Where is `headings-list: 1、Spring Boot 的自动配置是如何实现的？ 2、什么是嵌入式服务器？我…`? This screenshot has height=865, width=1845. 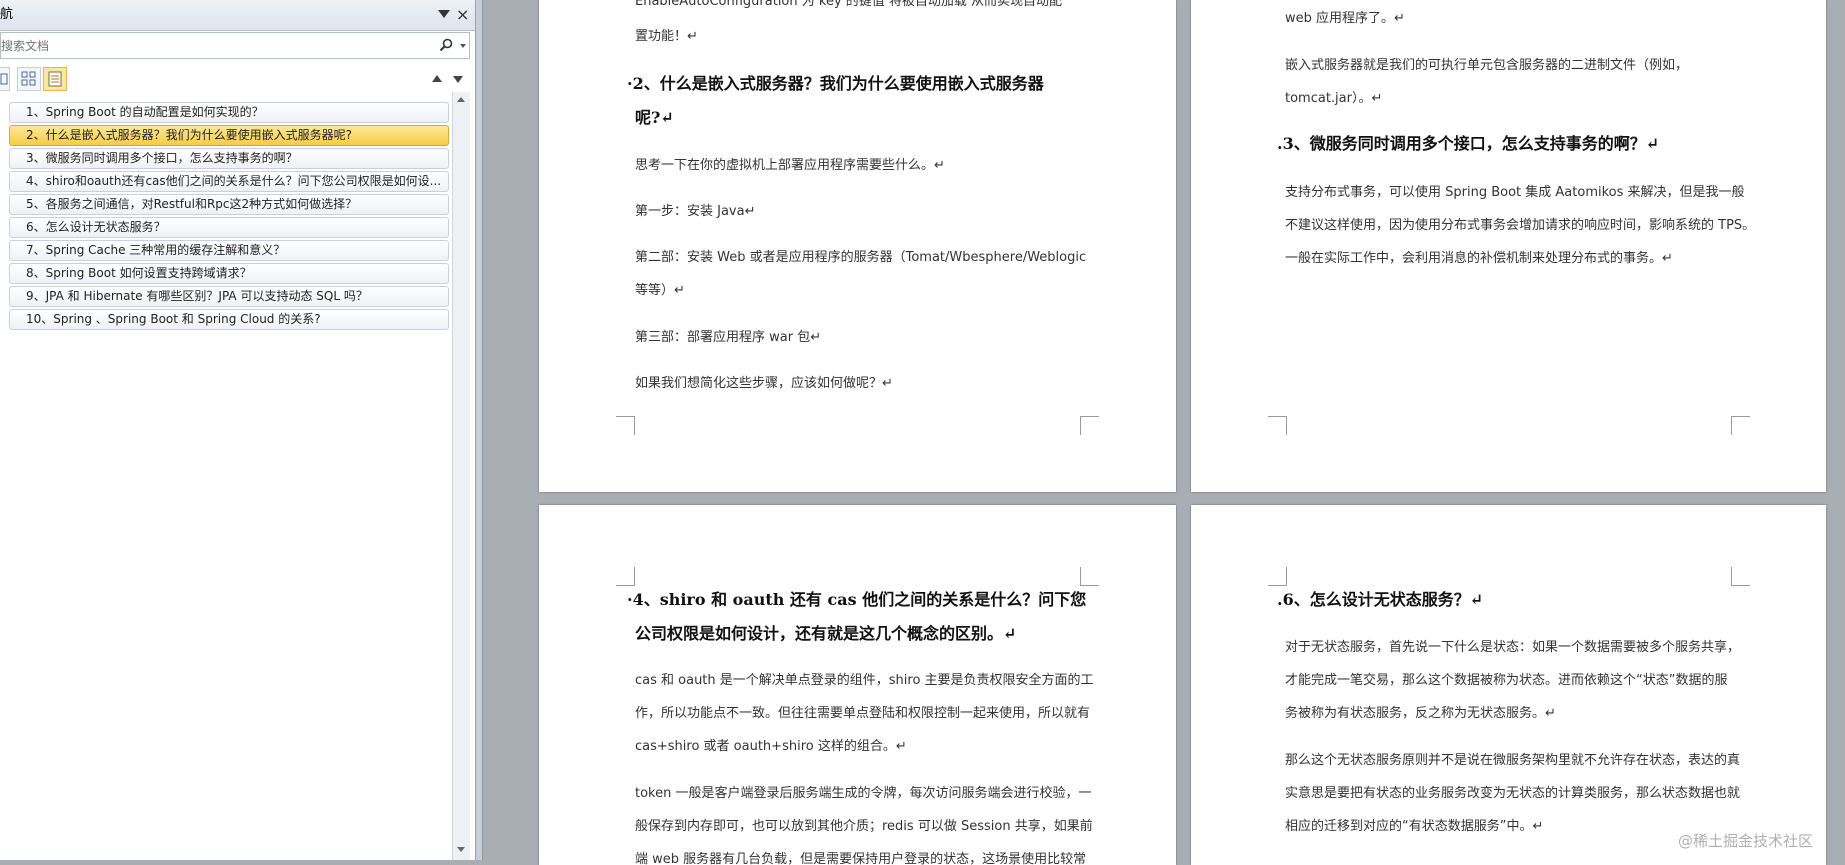 headings-list: 1、Spring Boot 的自动配置是如何实现的？ 2、什么是嵌入式服务器？我… is located at coordinates (229, 217).